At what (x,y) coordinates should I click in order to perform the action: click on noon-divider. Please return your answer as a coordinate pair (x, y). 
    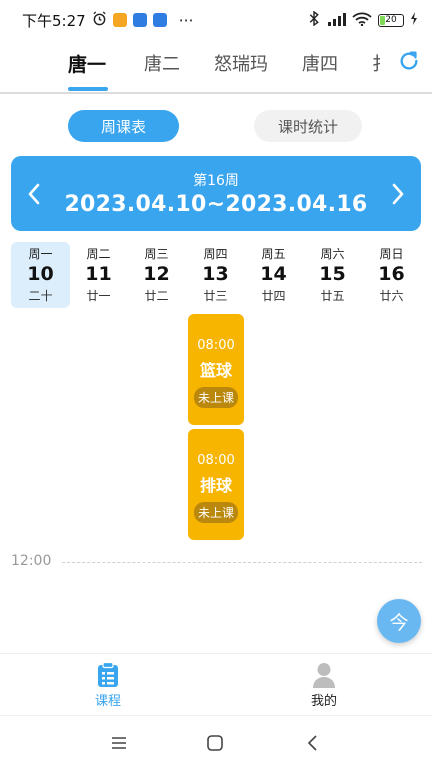
    Looking at the image, I should click on (242, 562).